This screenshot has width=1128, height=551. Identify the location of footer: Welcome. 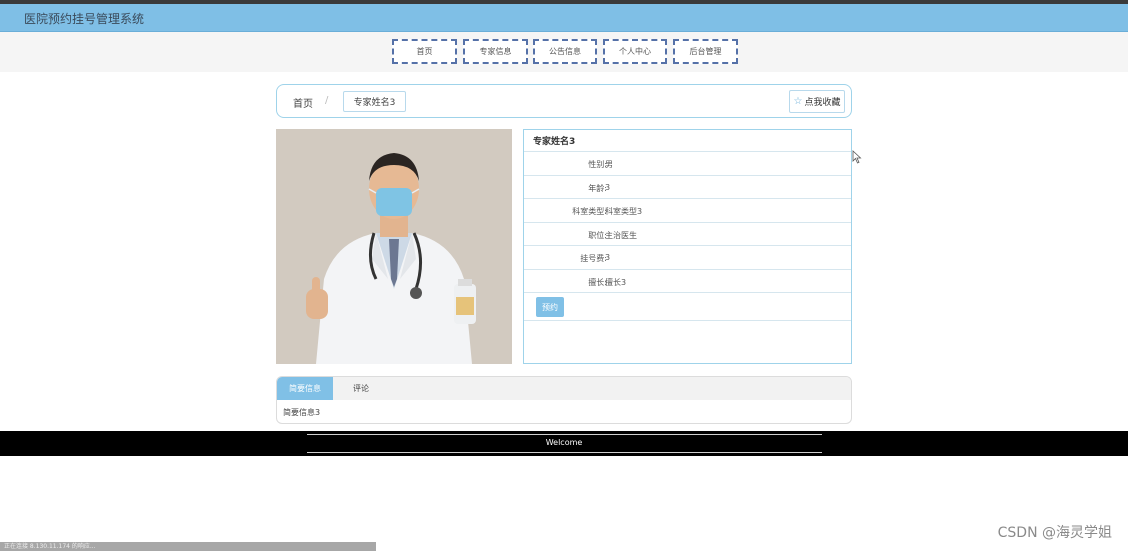
(564, 443).